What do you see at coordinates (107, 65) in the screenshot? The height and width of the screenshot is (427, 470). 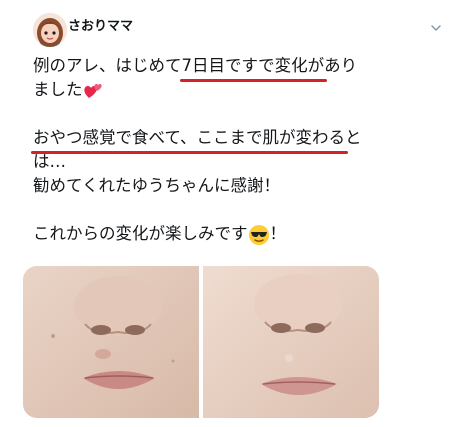 I see `tweet-text-segment: 例のアレ、はじめて` at bounding box center [107, 65].